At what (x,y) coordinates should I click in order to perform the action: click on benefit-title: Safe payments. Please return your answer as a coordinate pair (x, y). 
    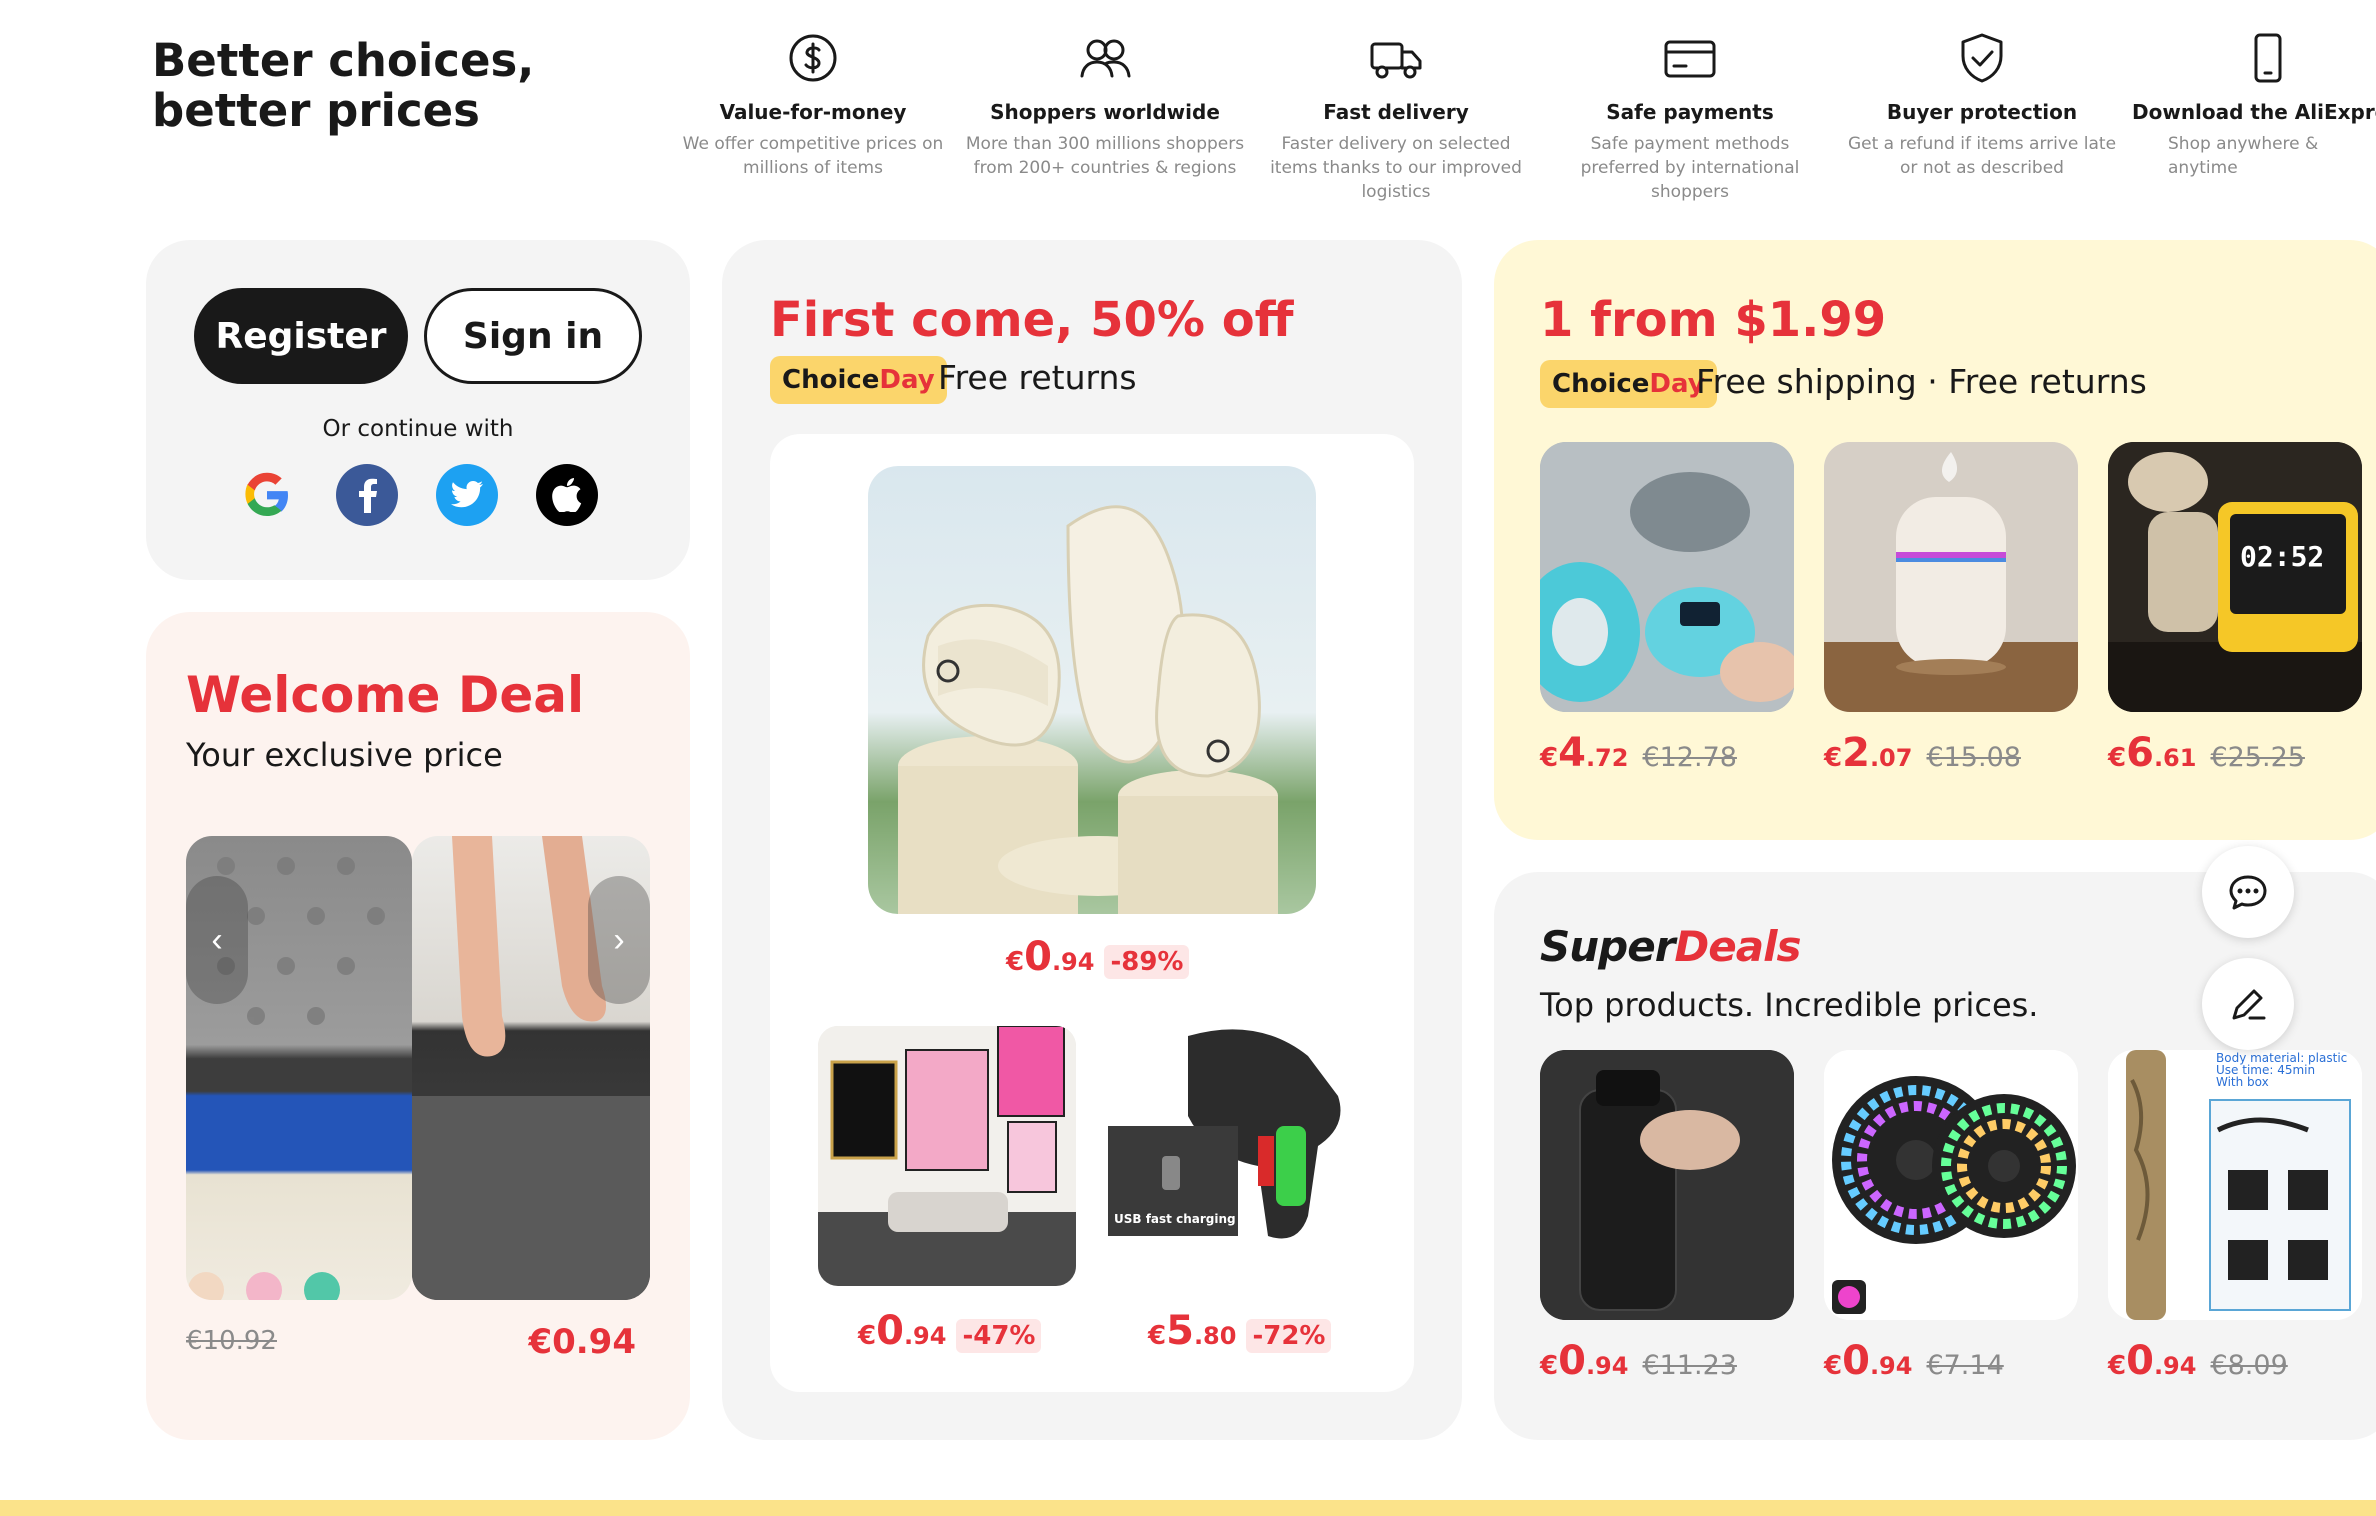
    Looking at the image, I should click on (1690, 112).